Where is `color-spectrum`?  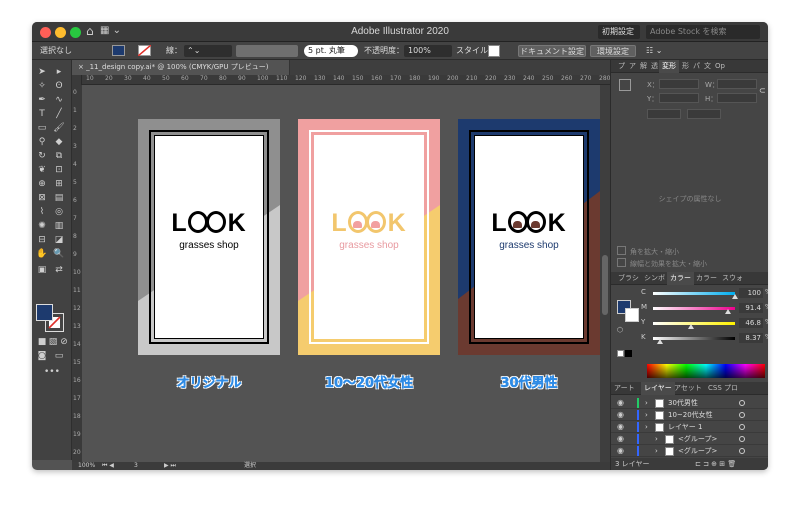 color-spectrum is located at coordinates (706, 371).